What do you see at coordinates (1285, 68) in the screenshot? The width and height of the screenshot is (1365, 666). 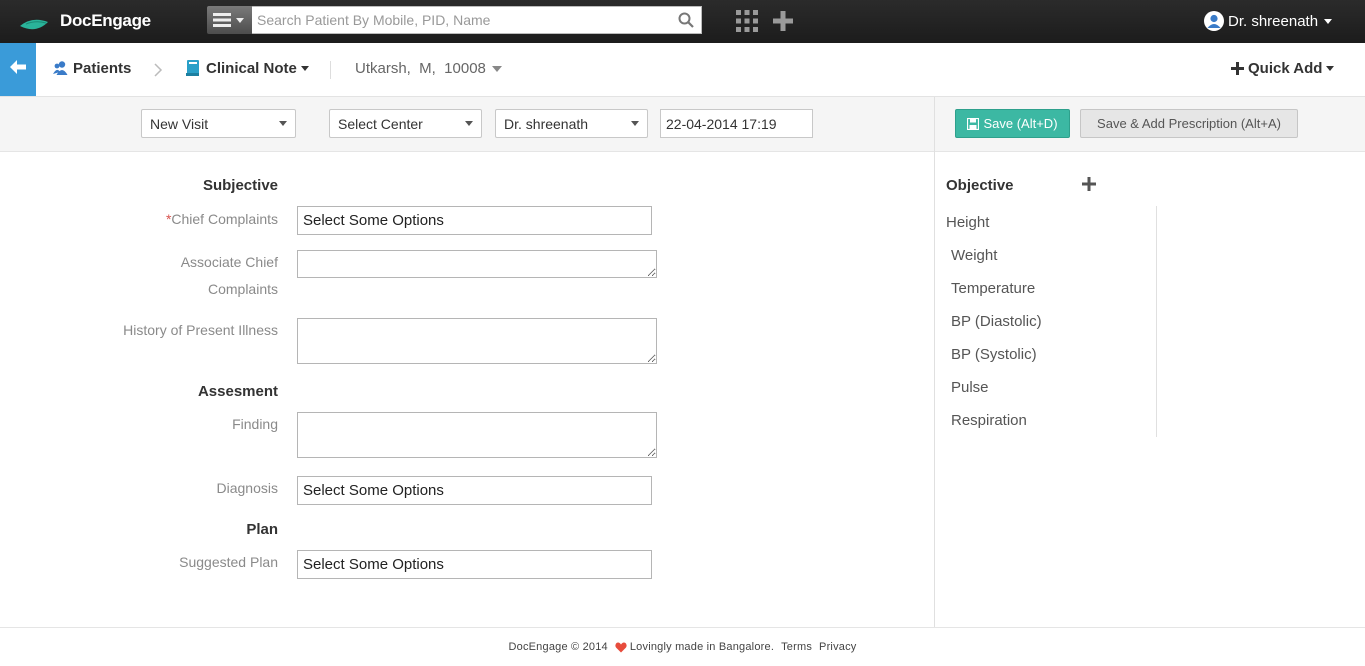 I see `quick-add-label: Quick Add` at bounding box center [1285, 68].